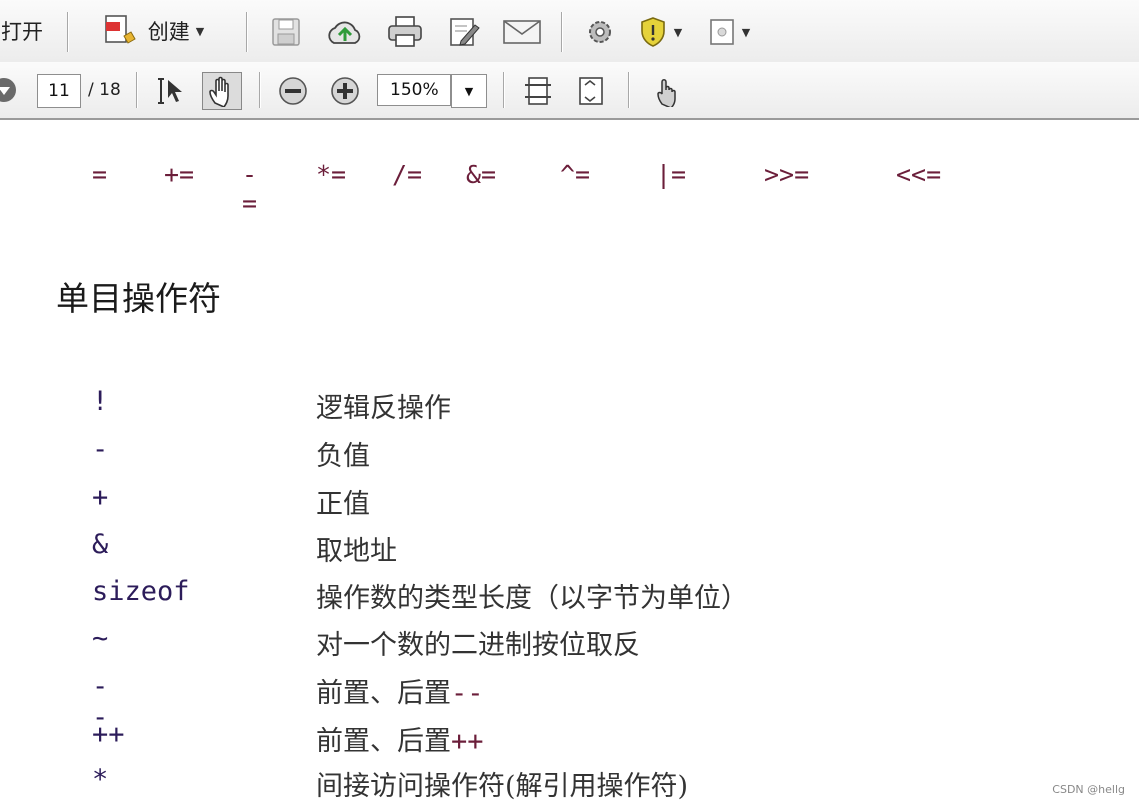 The height and width of the screenshot is (810, 1139). Describe the element at coordinates (569, 31) in the screenshot. I see `main-toolbar: 打开 创建 ▼ ▼ ▼` at that location.